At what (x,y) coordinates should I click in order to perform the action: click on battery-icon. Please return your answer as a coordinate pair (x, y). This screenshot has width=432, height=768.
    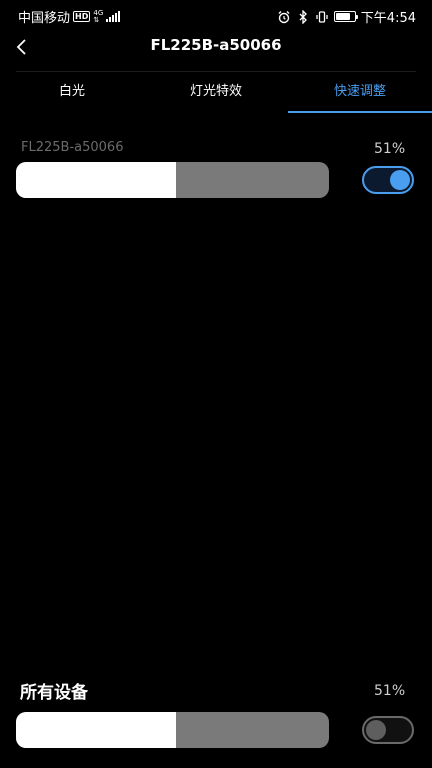
    Looking at the image, I should click on (345, 16).